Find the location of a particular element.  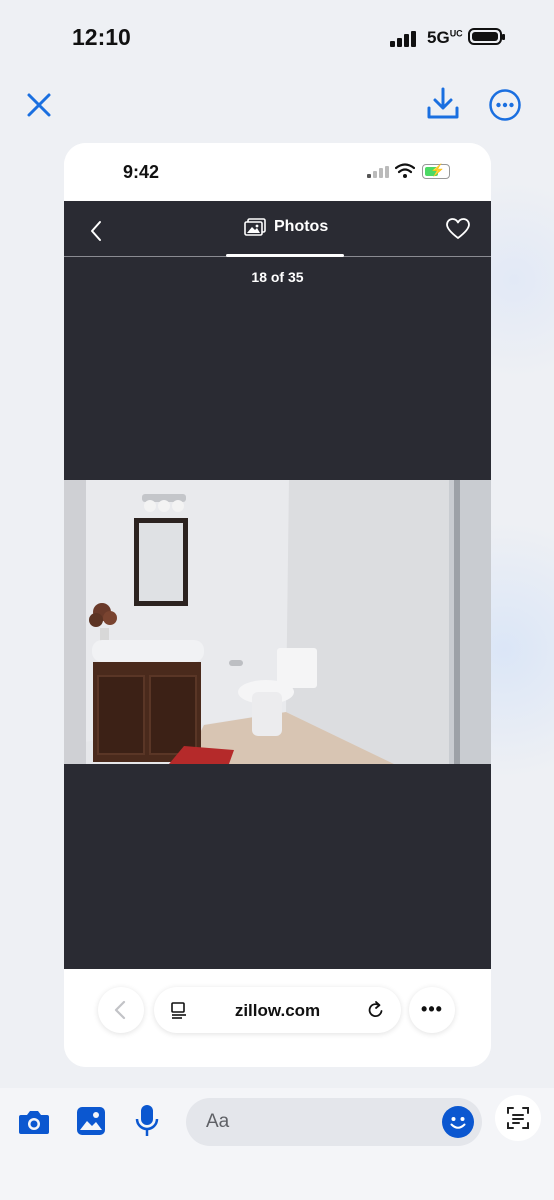

browser-back-button is located at coordinates (121, 1010).